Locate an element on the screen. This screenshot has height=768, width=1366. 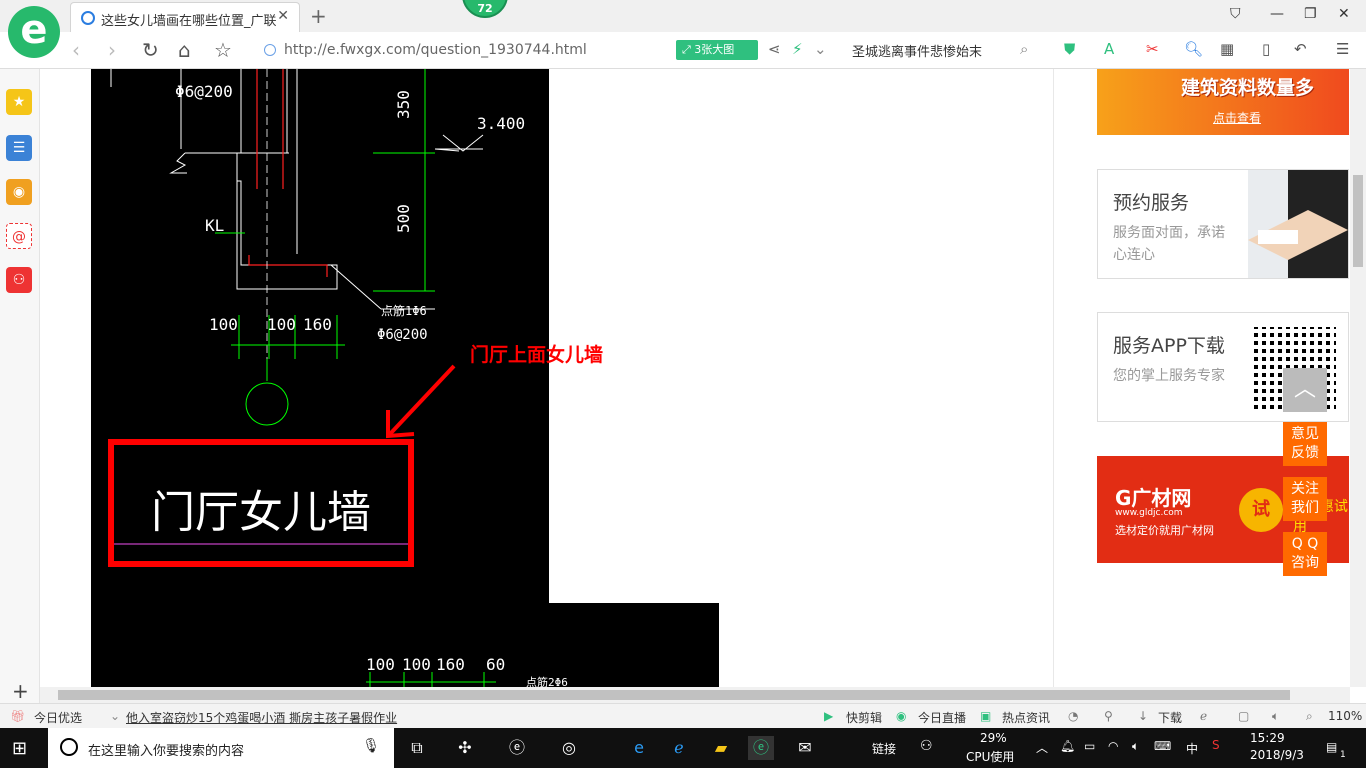
close-window-button: ✕ is located at coordinates (1344, 14).